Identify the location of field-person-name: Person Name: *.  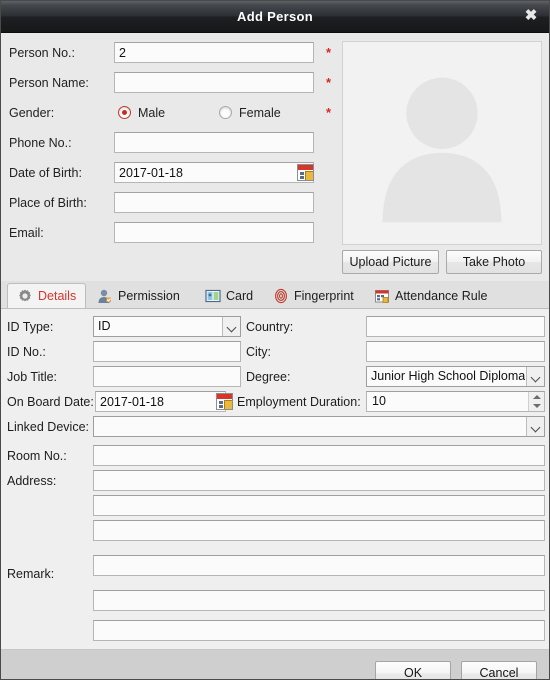
(168, 83).